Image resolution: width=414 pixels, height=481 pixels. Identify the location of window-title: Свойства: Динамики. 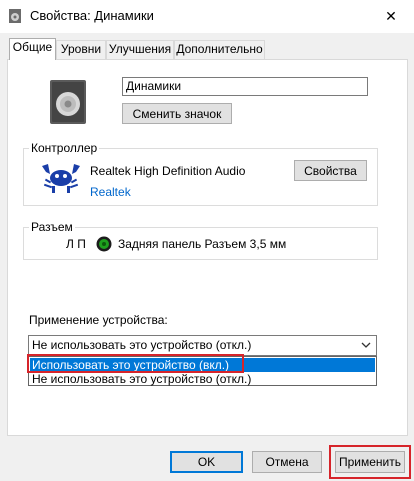
(92, 15).